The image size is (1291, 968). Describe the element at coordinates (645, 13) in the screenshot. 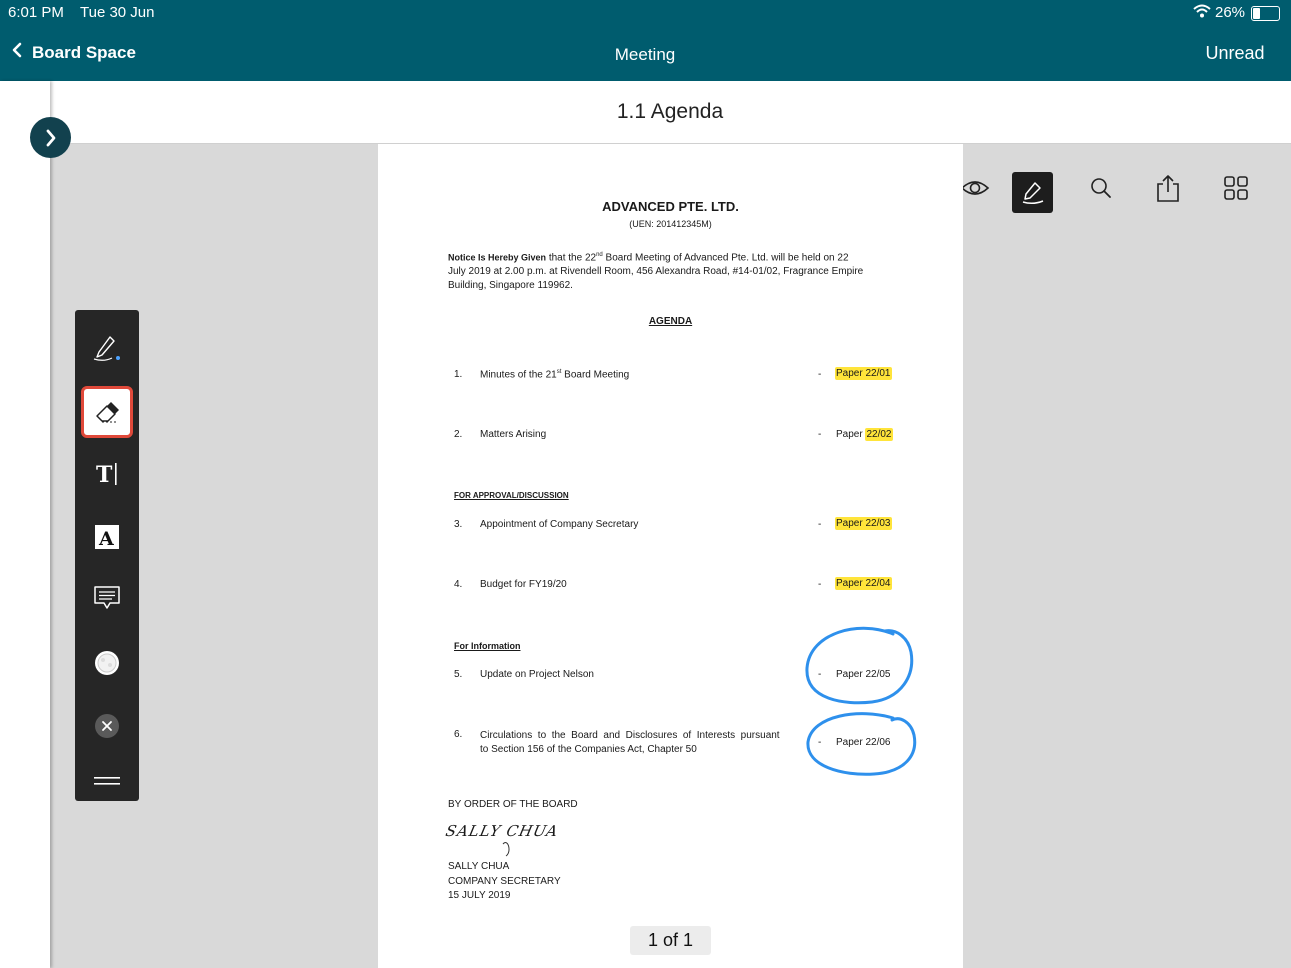

I see `status-bar: 6:01 PM Tue 30 Jun 26%` at that location.